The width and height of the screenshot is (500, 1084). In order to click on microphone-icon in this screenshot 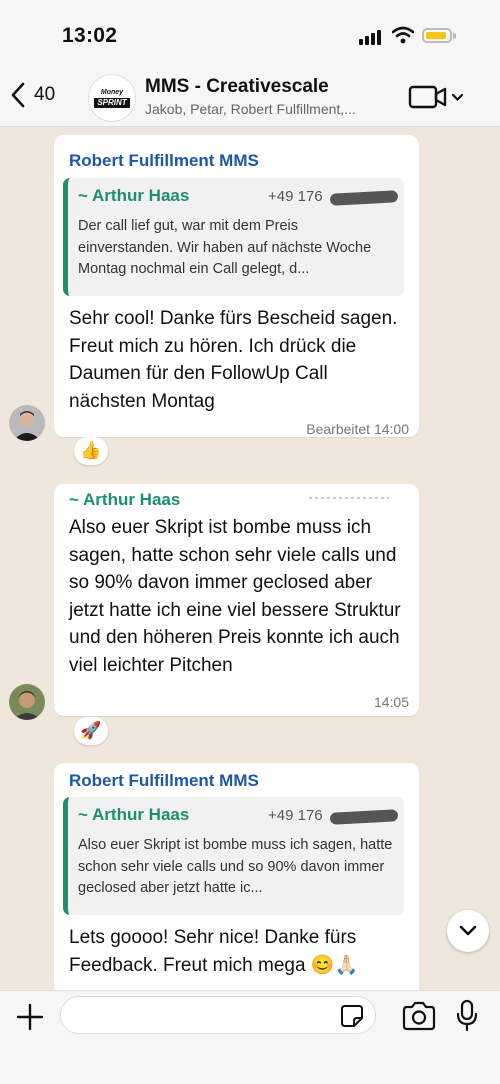, I will do `click(467, 1016)`.